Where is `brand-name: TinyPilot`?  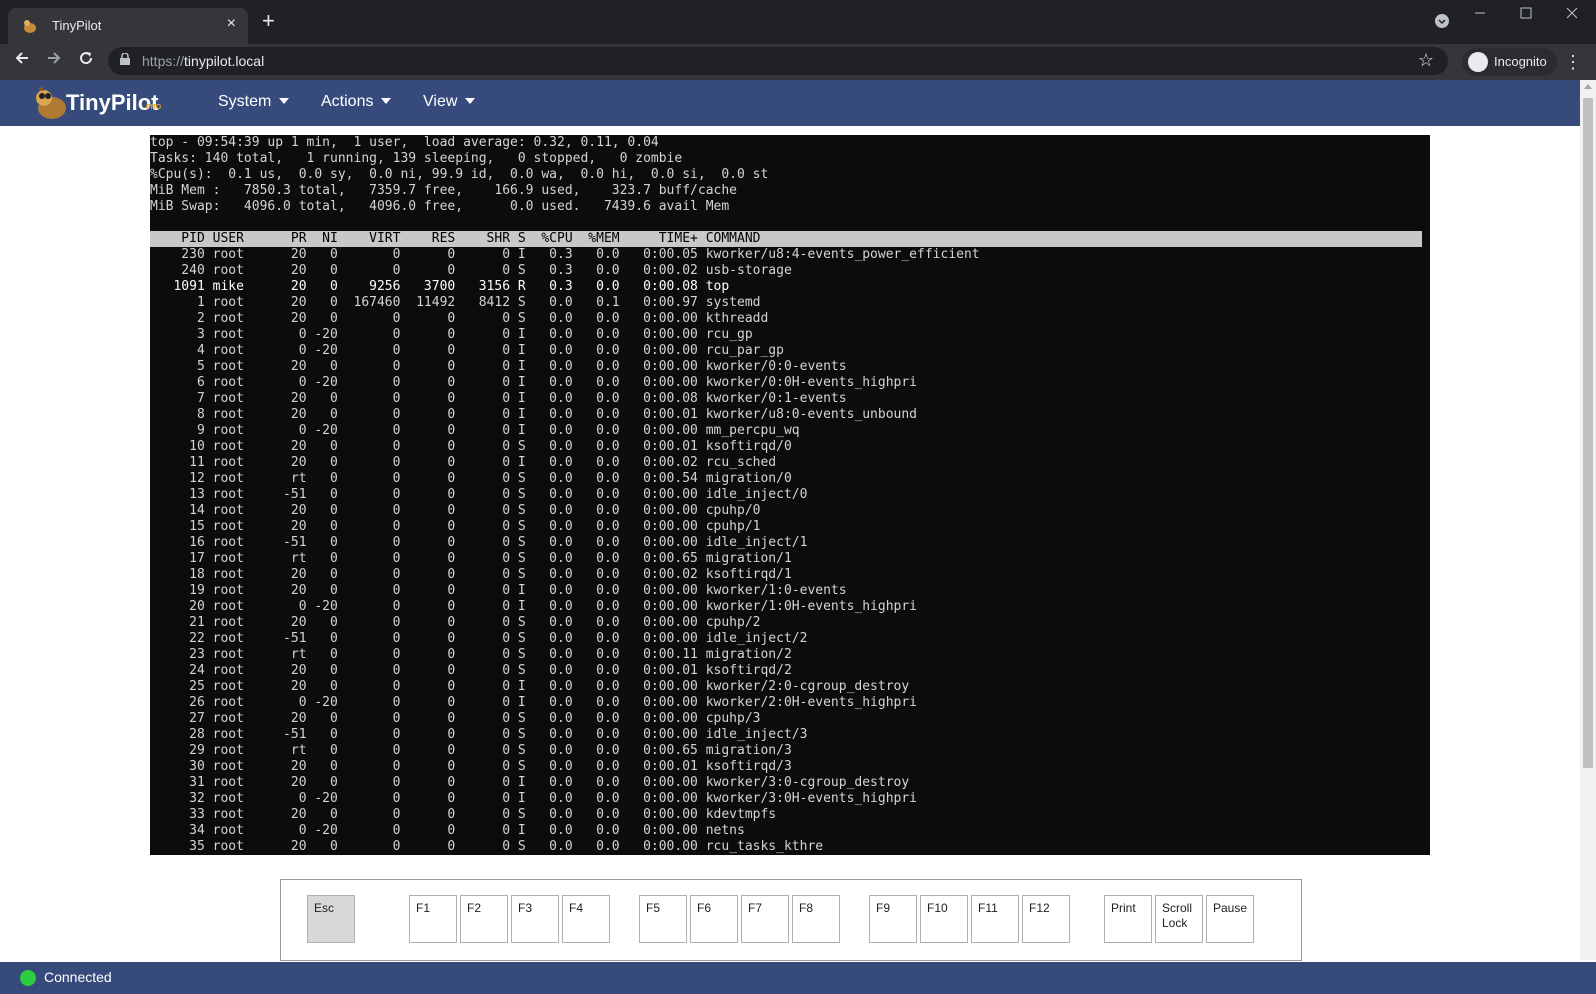
brand-name: TinyPilot is located at coordinates (112, 102).